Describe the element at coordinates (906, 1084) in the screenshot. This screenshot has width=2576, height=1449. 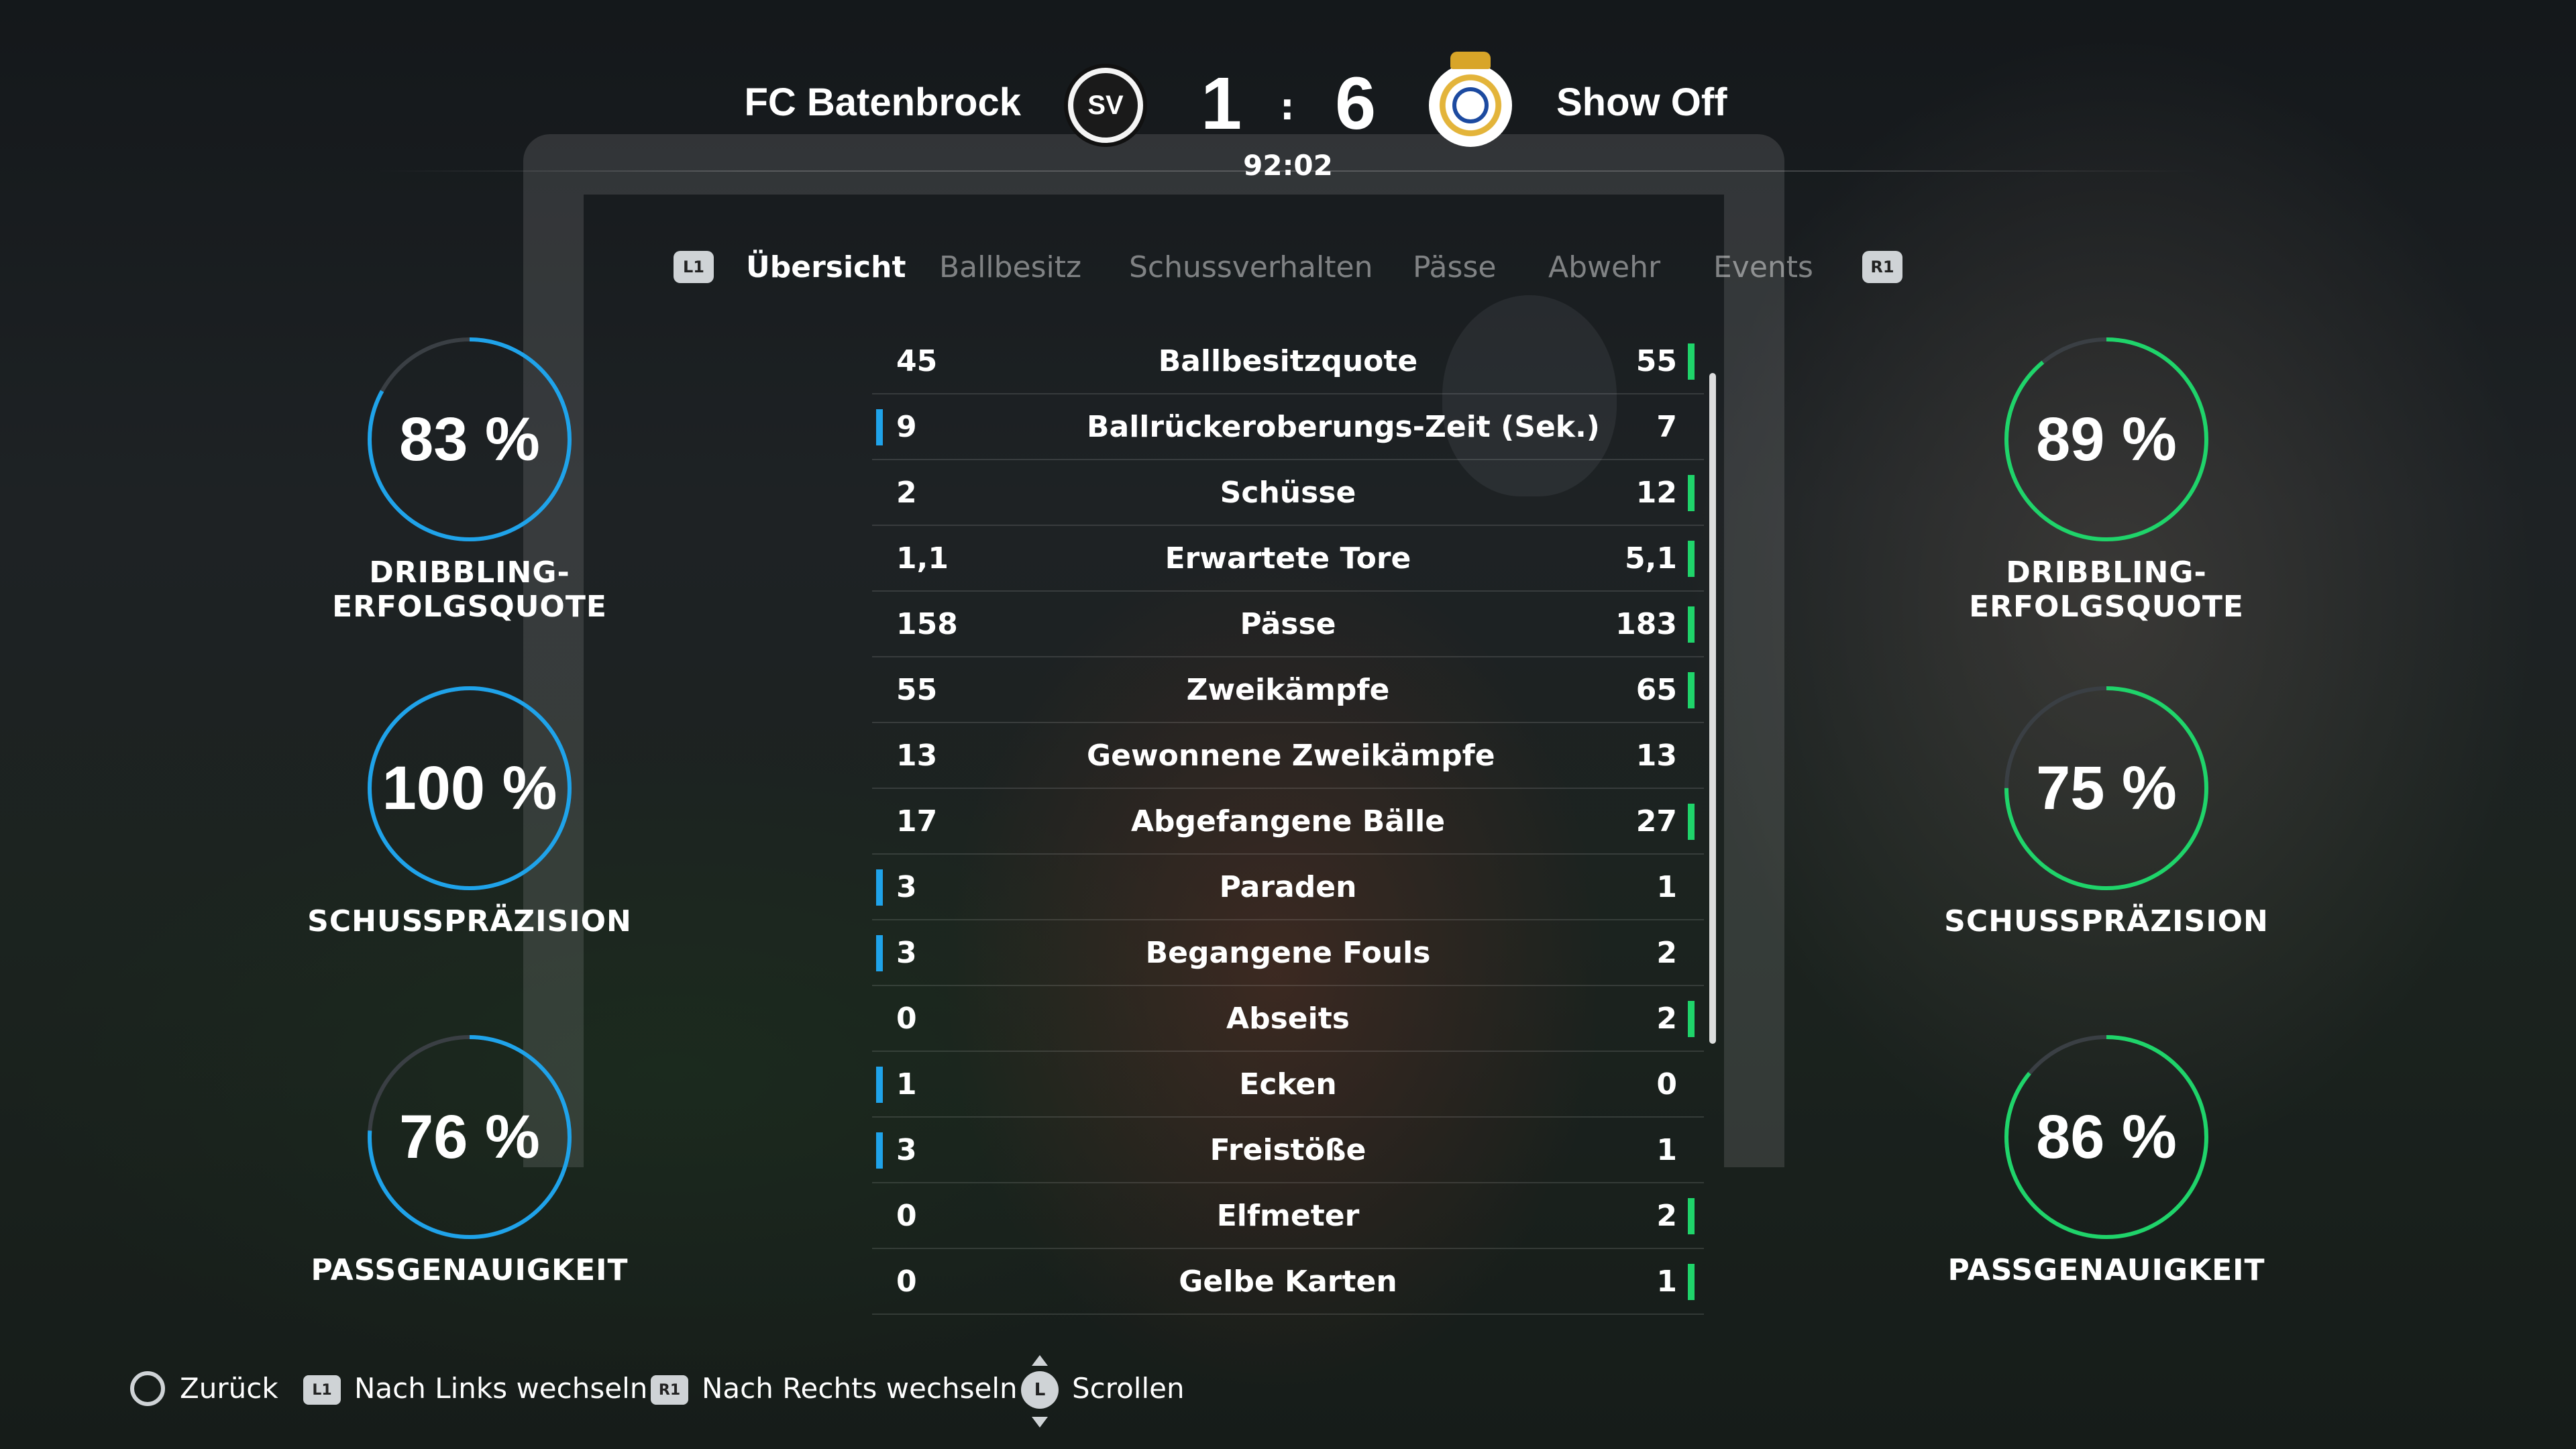
I see `home-stat-value: 1` at that location.